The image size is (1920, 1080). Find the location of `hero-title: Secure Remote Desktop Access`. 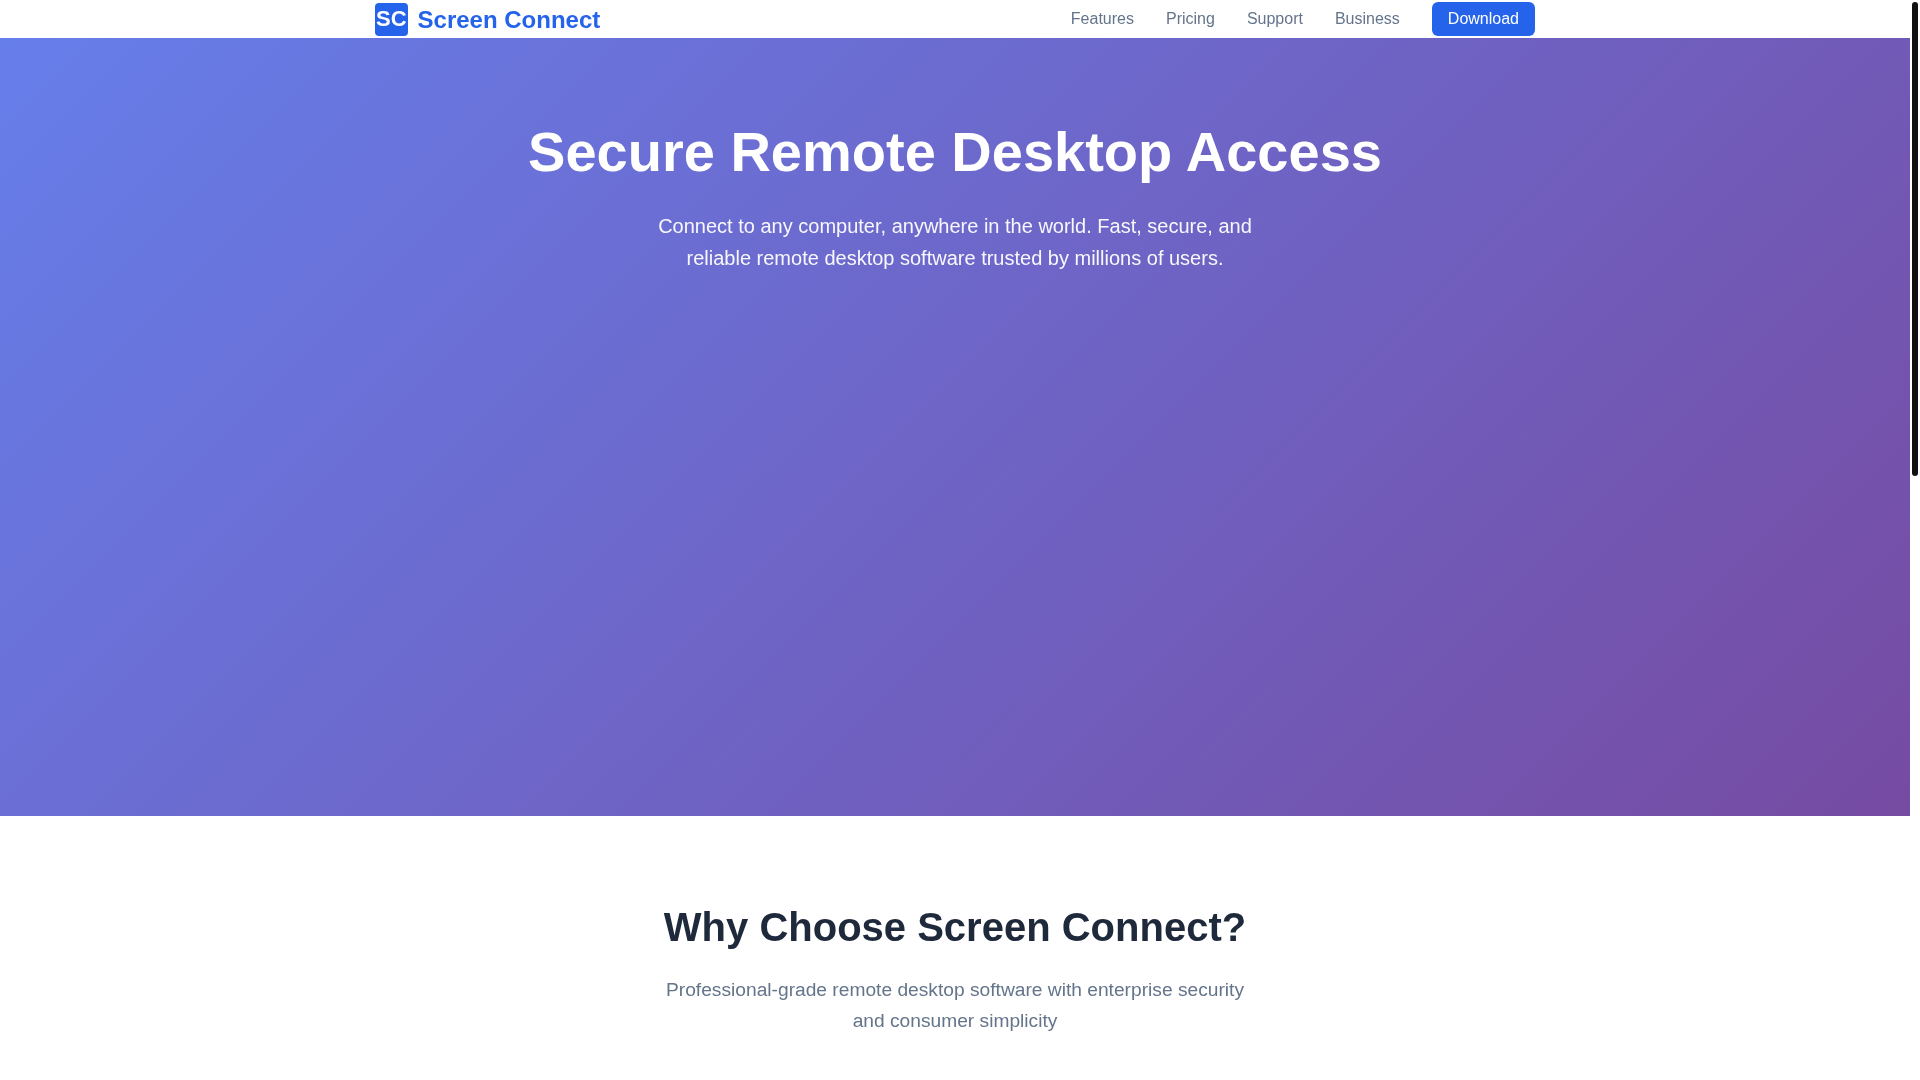

hero-title: Secure Remote Desktop Access is located at coordinates (955, 152).